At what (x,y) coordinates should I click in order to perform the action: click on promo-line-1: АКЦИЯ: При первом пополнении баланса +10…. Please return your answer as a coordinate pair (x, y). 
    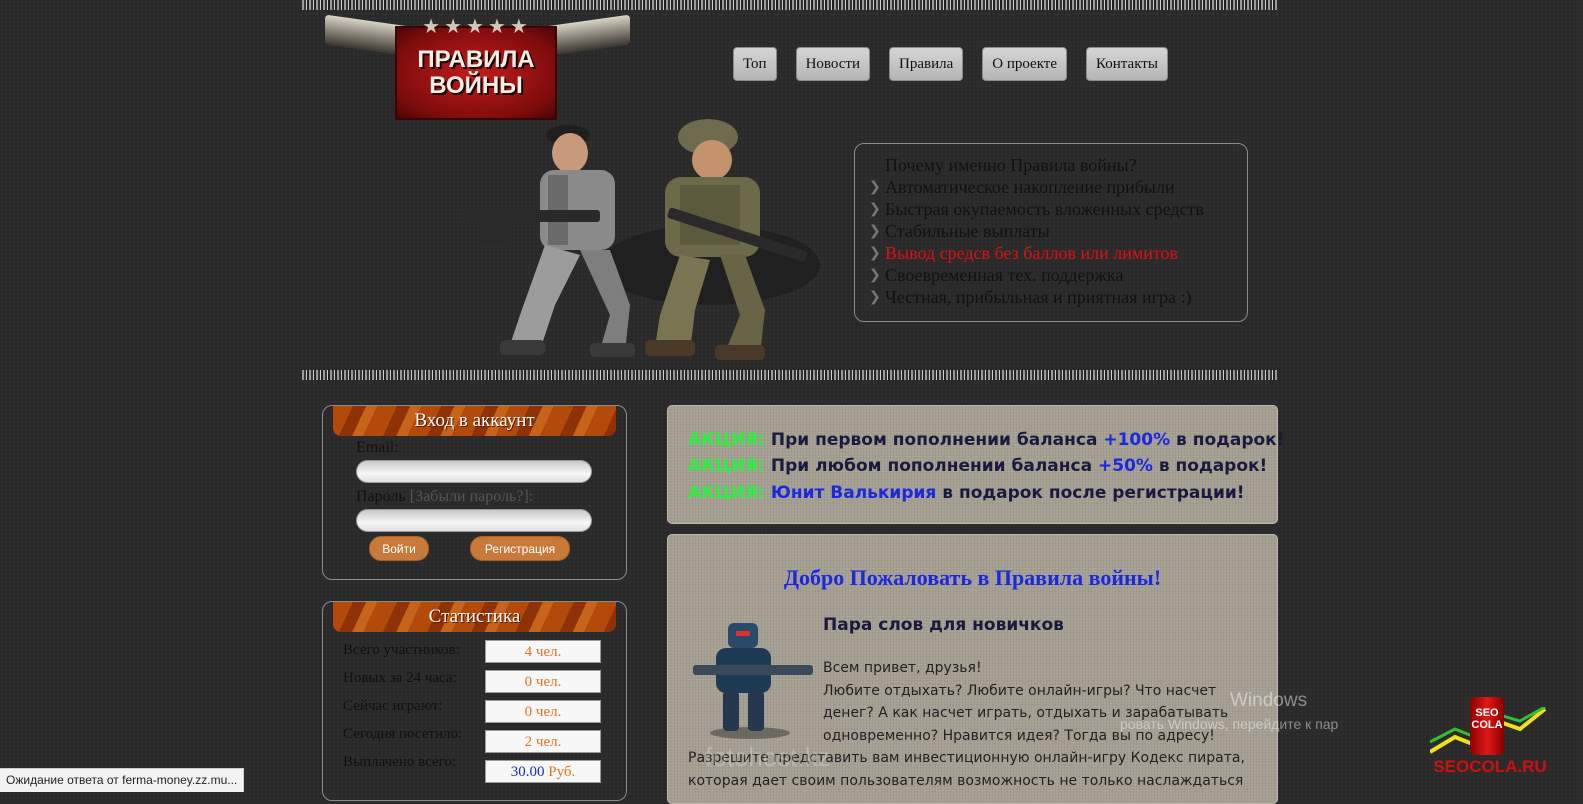
    Looking at the image, I should click on (986, 440).